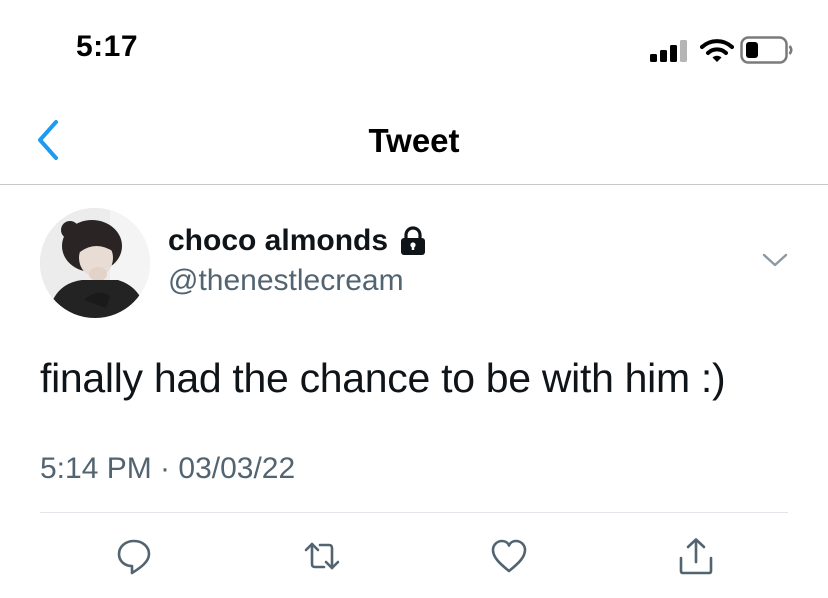 The height and width of the screenshot is (598, 828). Describe the element at coordinates (278, 240) in the screenshot. I see `display-name: choco almonds` at that location.